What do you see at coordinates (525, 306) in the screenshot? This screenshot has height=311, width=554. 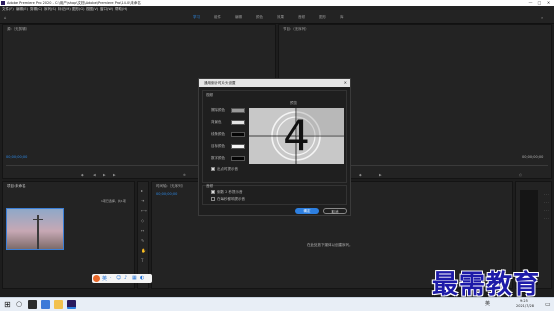 I see `taskbar-date: 2021/7/28` at bounding box center [525, 306].